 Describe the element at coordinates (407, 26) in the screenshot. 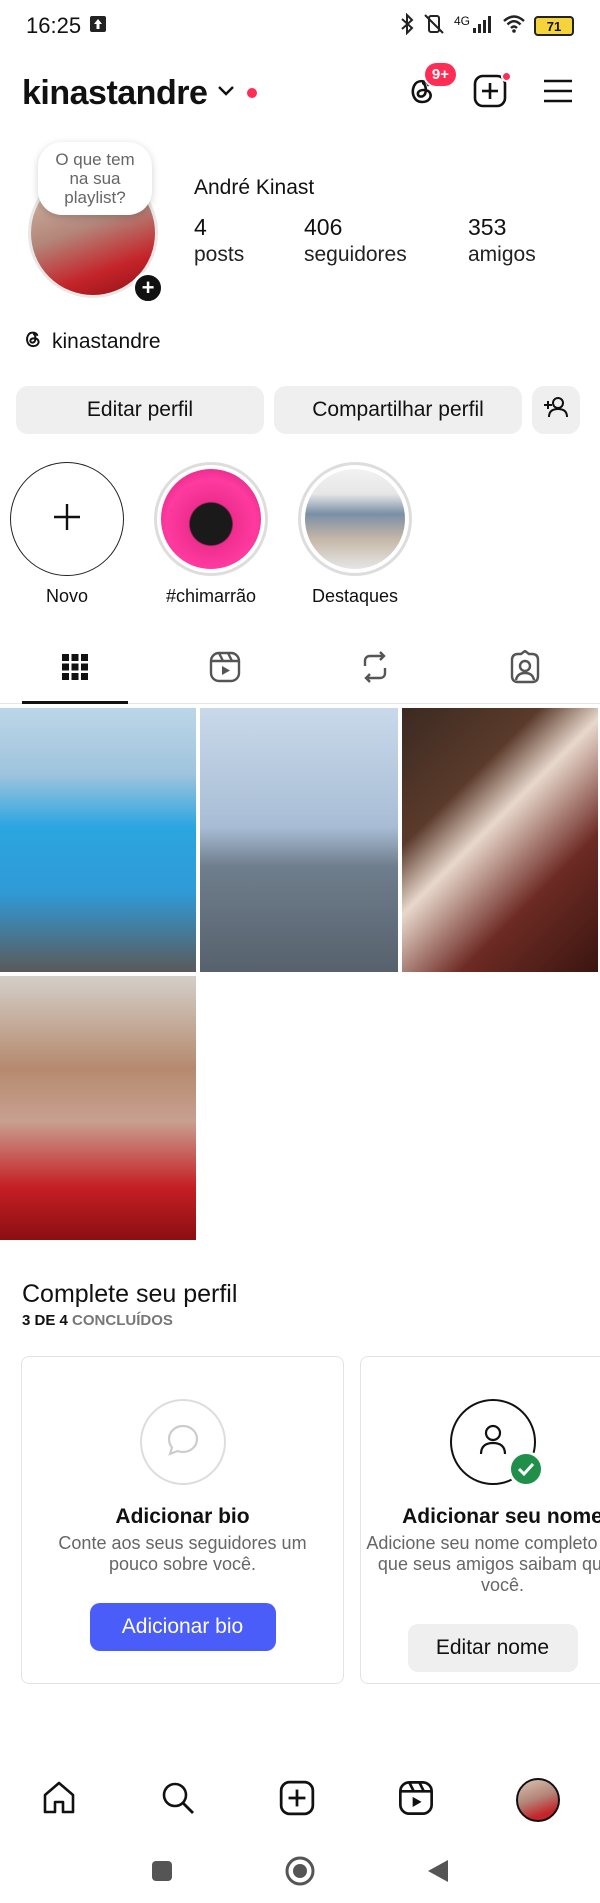

I see `bluetooth-icon` at that location.